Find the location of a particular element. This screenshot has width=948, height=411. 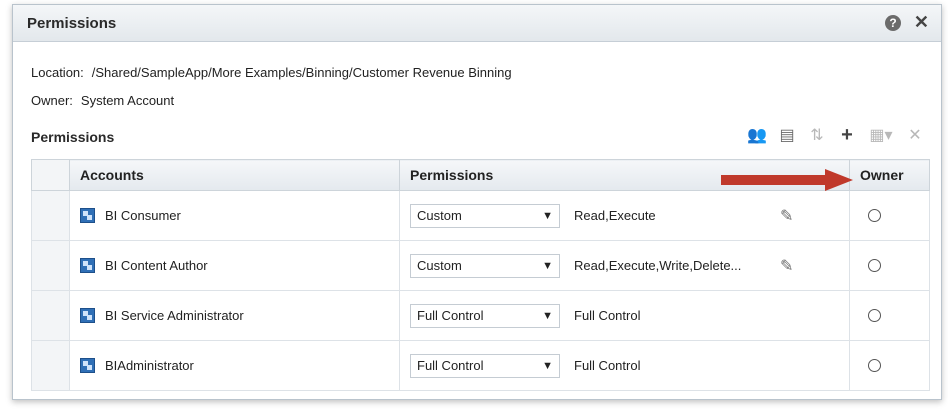

owner-column-header: Owner is located at coordinates (889, 175).